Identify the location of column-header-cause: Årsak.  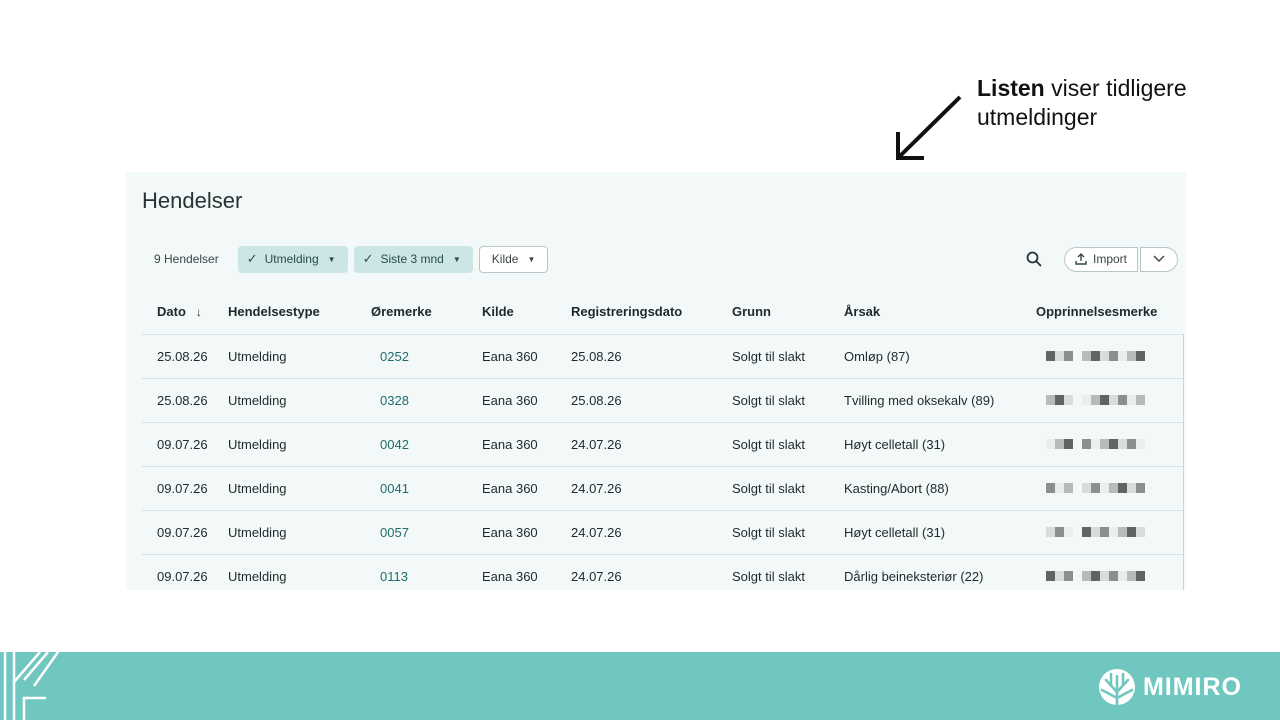
(940, 312).